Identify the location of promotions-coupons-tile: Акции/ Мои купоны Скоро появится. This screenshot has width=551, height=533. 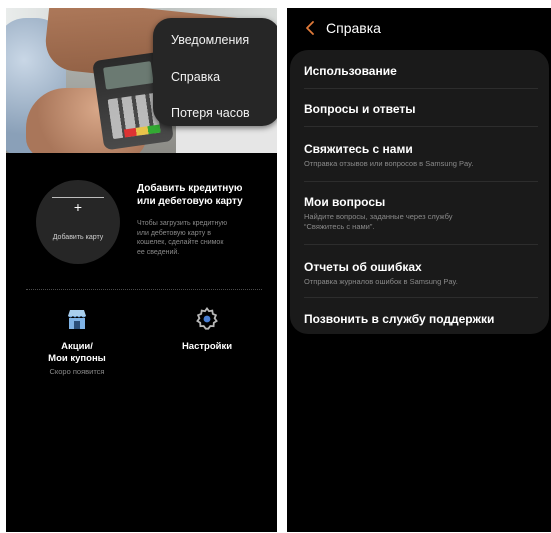
(77, 341).